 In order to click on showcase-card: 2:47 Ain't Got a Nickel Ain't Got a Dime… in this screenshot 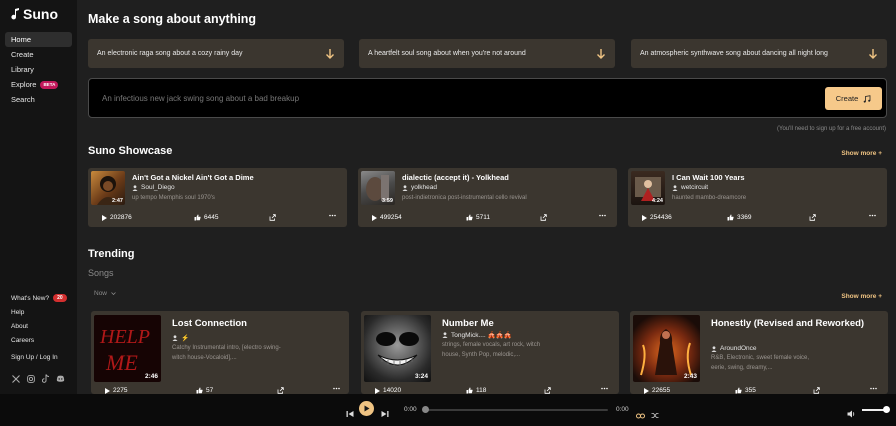, I will do `click(217, 197)`.